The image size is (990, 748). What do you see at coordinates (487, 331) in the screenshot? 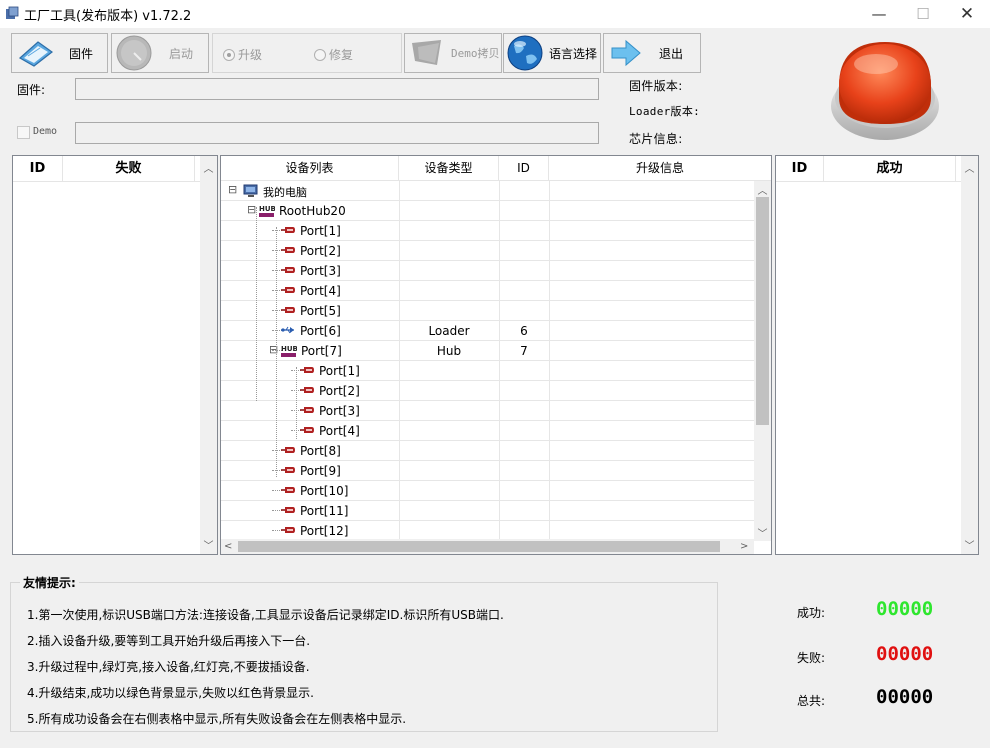
I see `tree-row: Port[6] Loader 6` at bounding box center [487, 331].